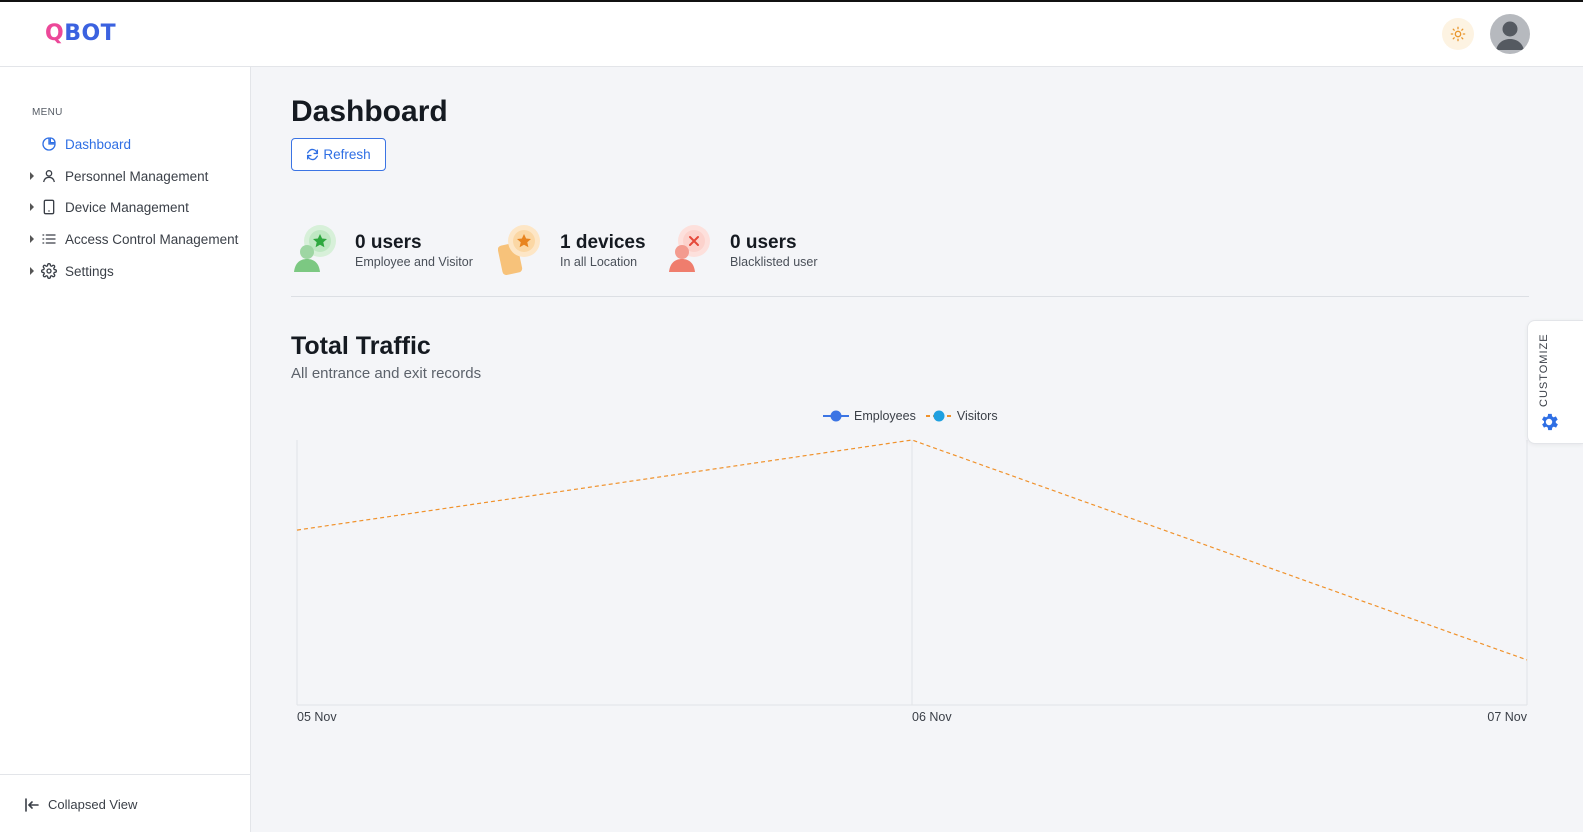  What do you see at coordinates (32, 804) in the screenshot?
I see `collapse-left-icon` at bounding box center [32, 804].